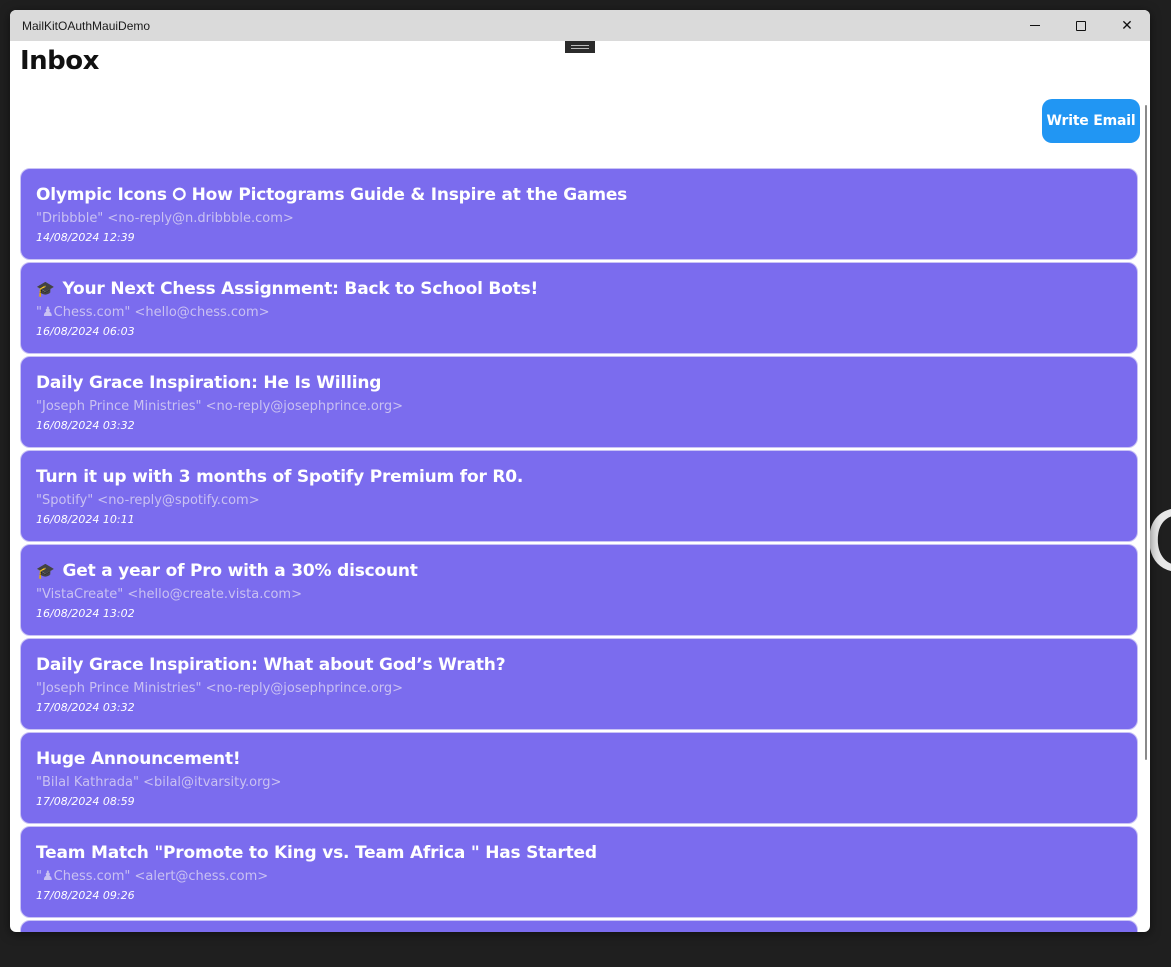 Image resolution: width=1171 pixels, height=967 pixels. I want to click on email-date: 17/08/2024 09:26, so click(85, 895).